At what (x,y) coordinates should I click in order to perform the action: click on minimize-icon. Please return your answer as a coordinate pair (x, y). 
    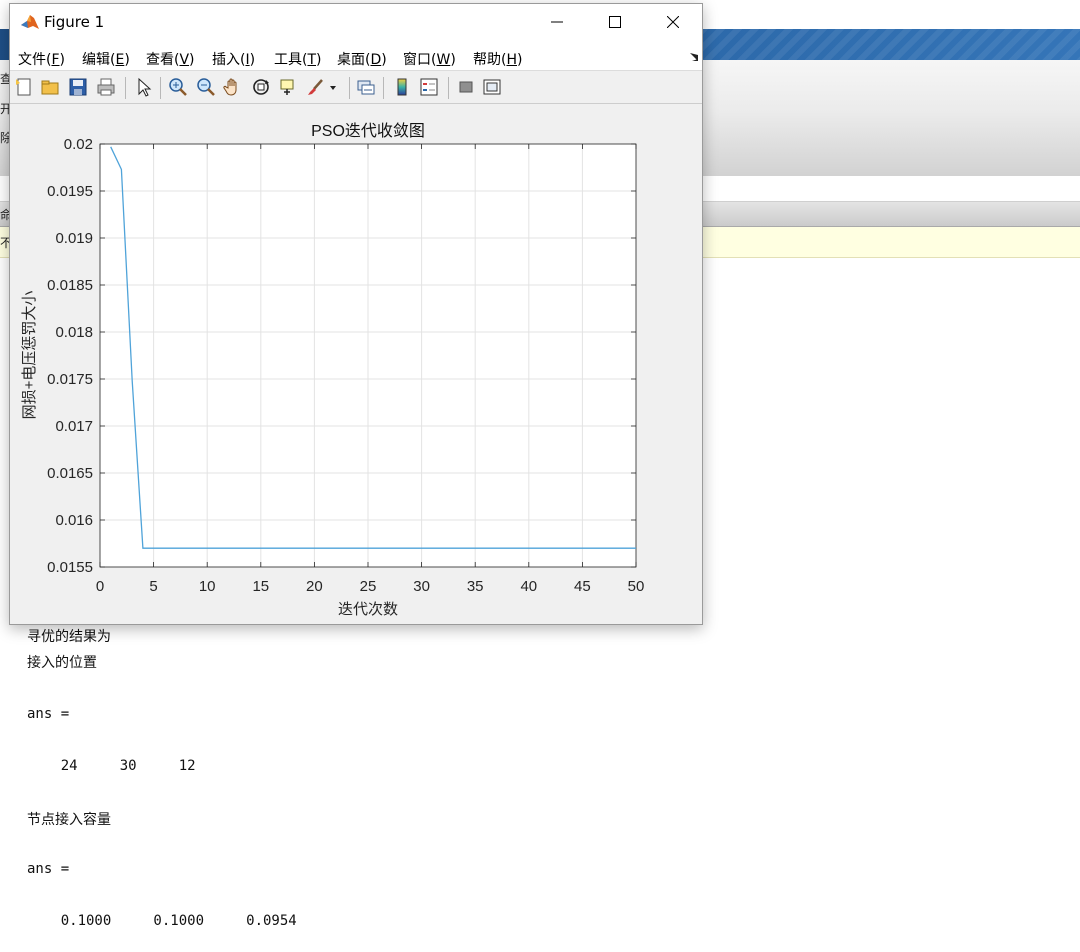
    Looking at the image, I should click on (557, 22).